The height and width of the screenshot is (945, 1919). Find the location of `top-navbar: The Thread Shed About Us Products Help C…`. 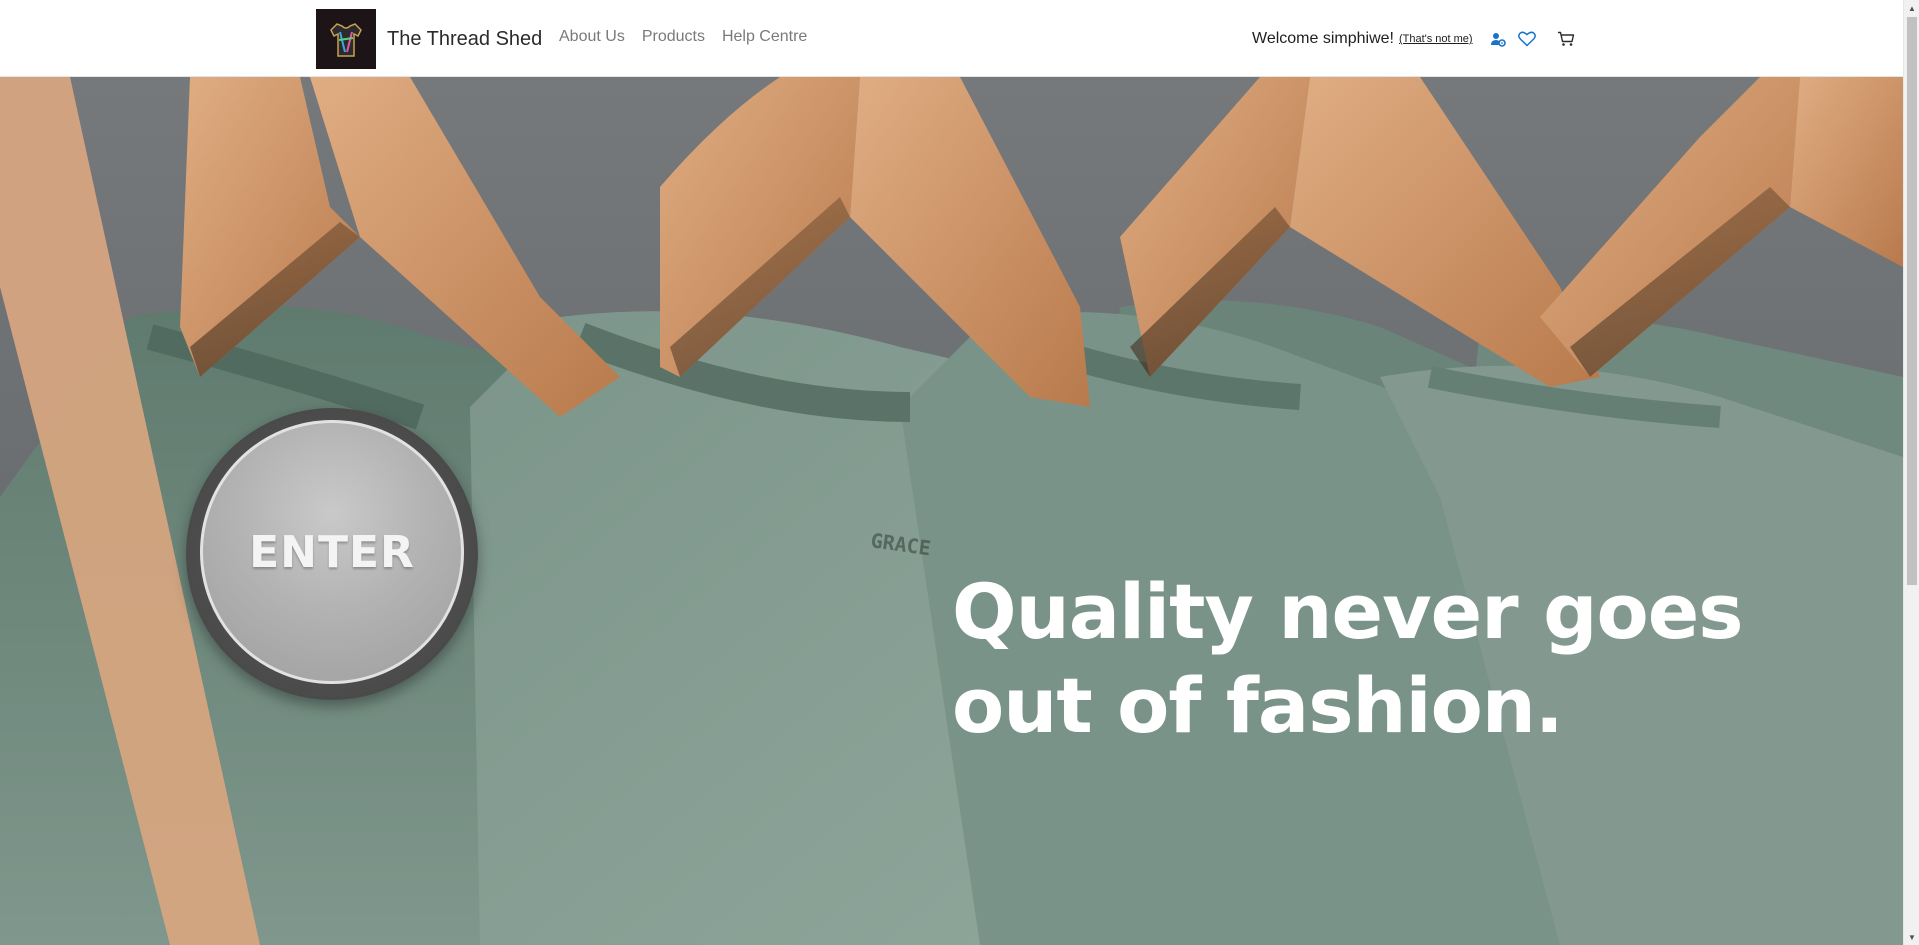

top-navbar: The Thread Shed About Us Products Help C… is located at coordinates (951, 38).